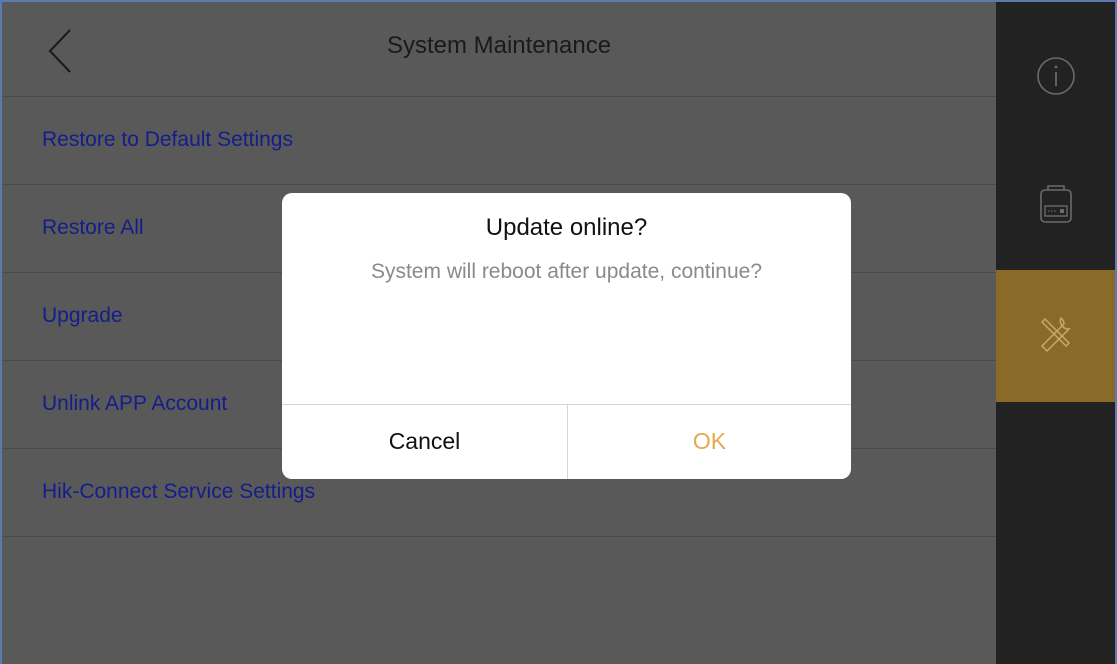 This screenshot has width=1117, height=664. Describe the element at coordinates (93, 227) in the screenshot. I see `menu-item-label: Restore All` at that location.